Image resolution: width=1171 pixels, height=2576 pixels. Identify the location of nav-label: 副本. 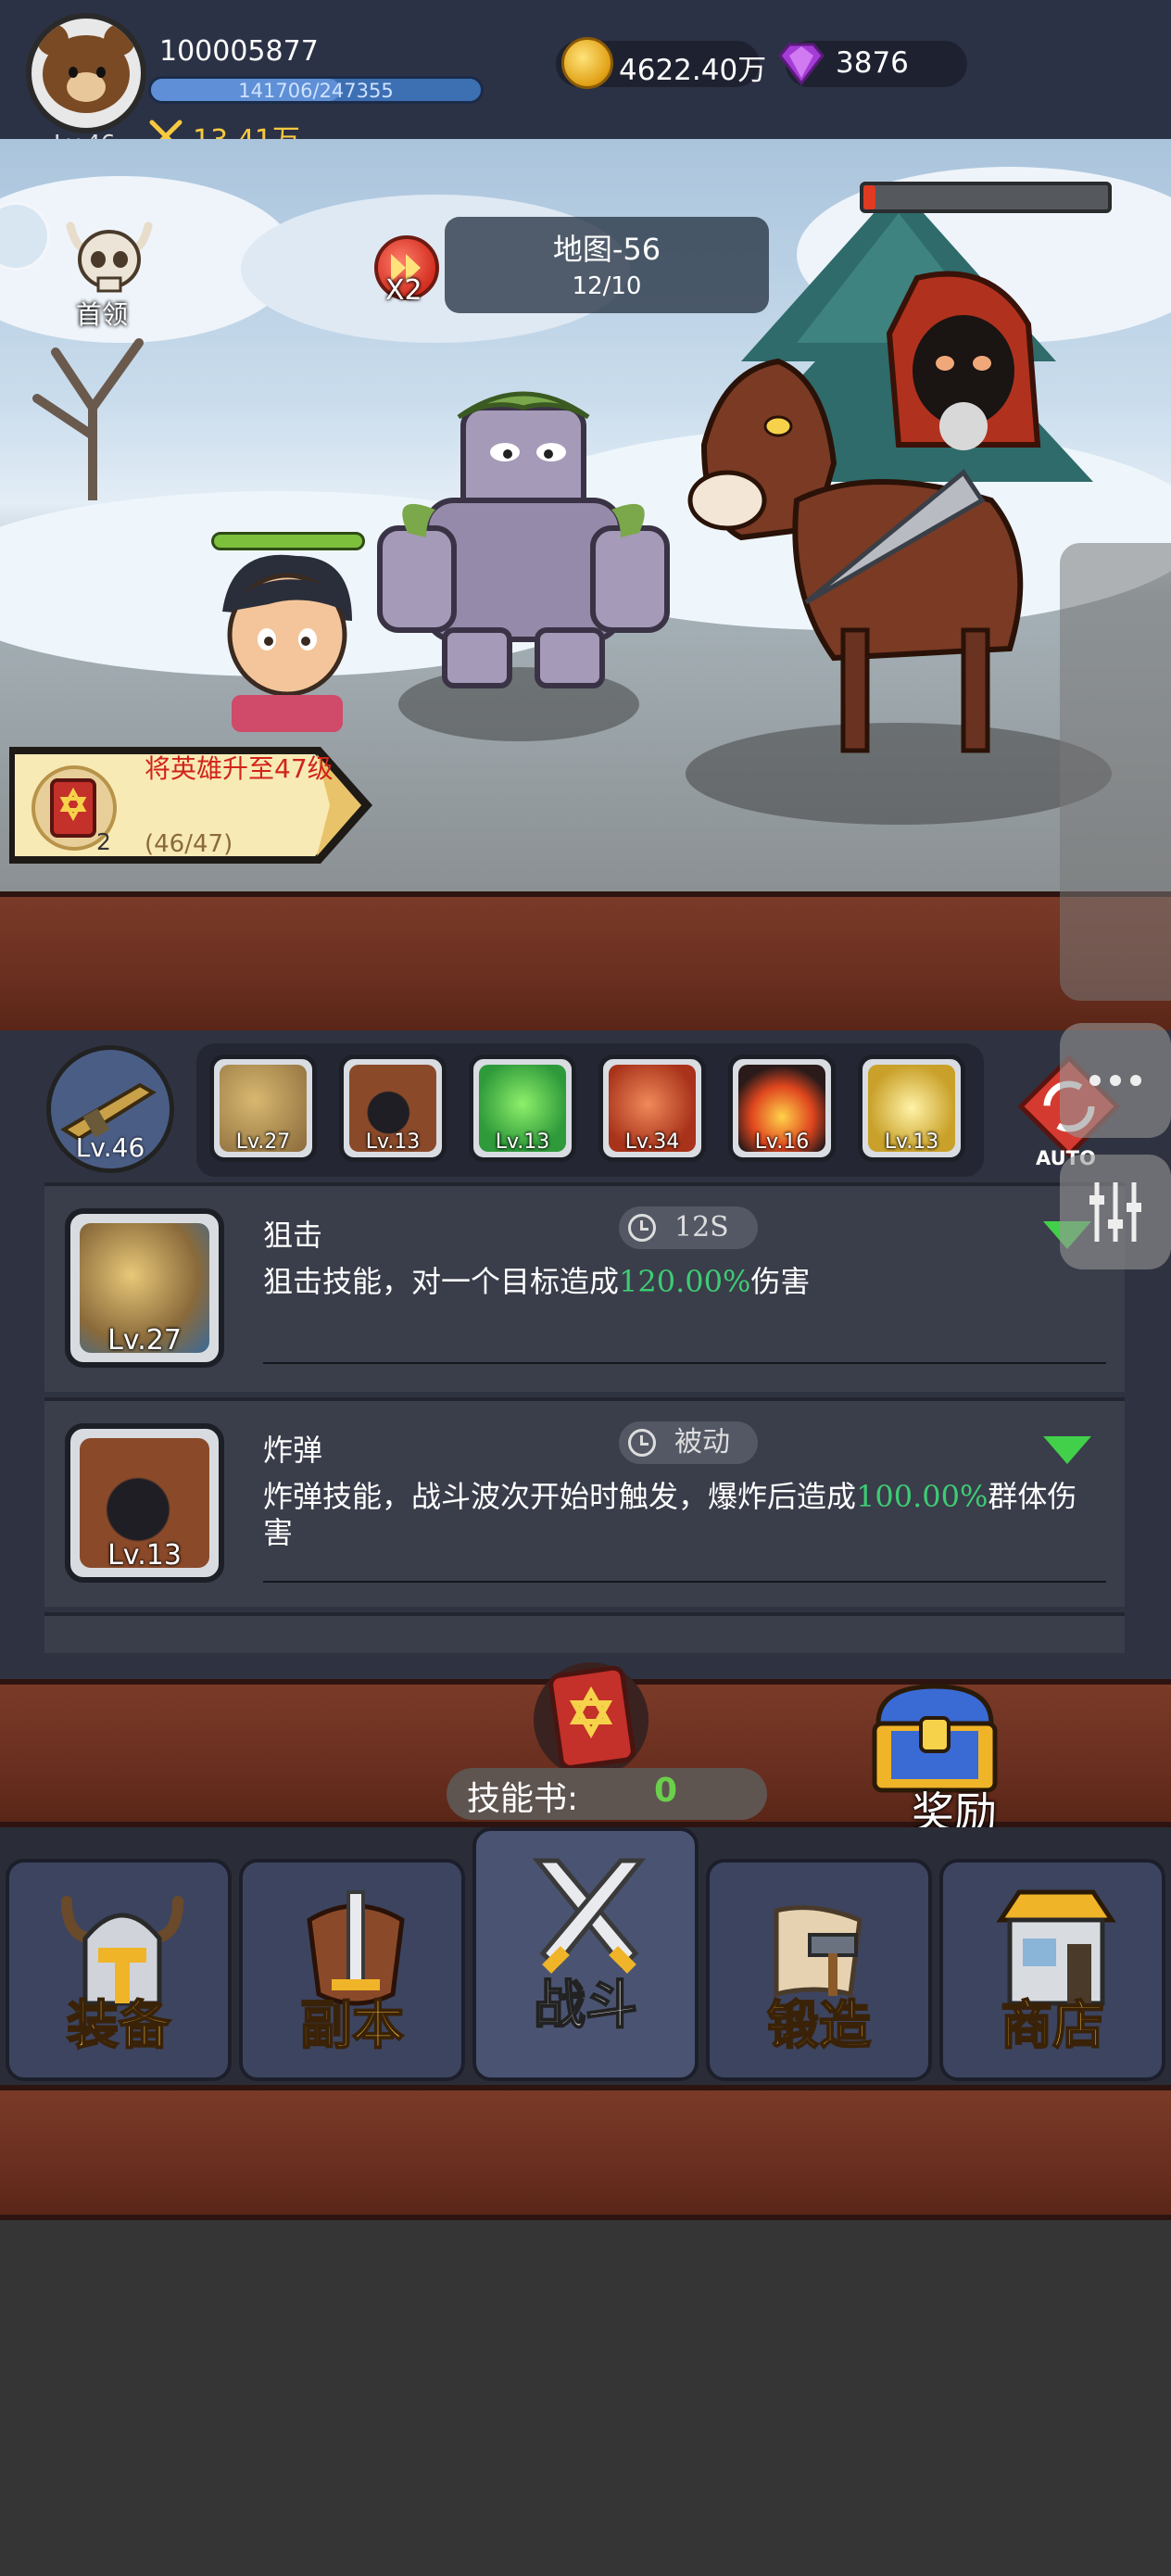
(352, 2026).